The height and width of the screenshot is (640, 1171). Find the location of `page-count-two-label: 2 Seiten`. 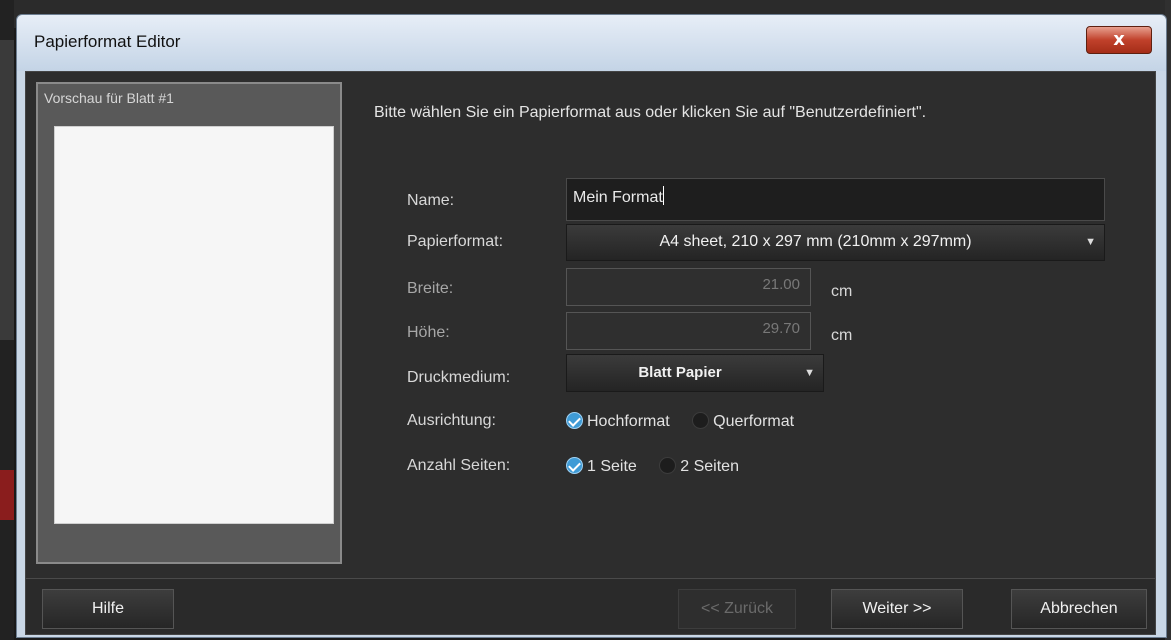

page-count-two-label: 2 Seiten is located at coordinates (709, 466).